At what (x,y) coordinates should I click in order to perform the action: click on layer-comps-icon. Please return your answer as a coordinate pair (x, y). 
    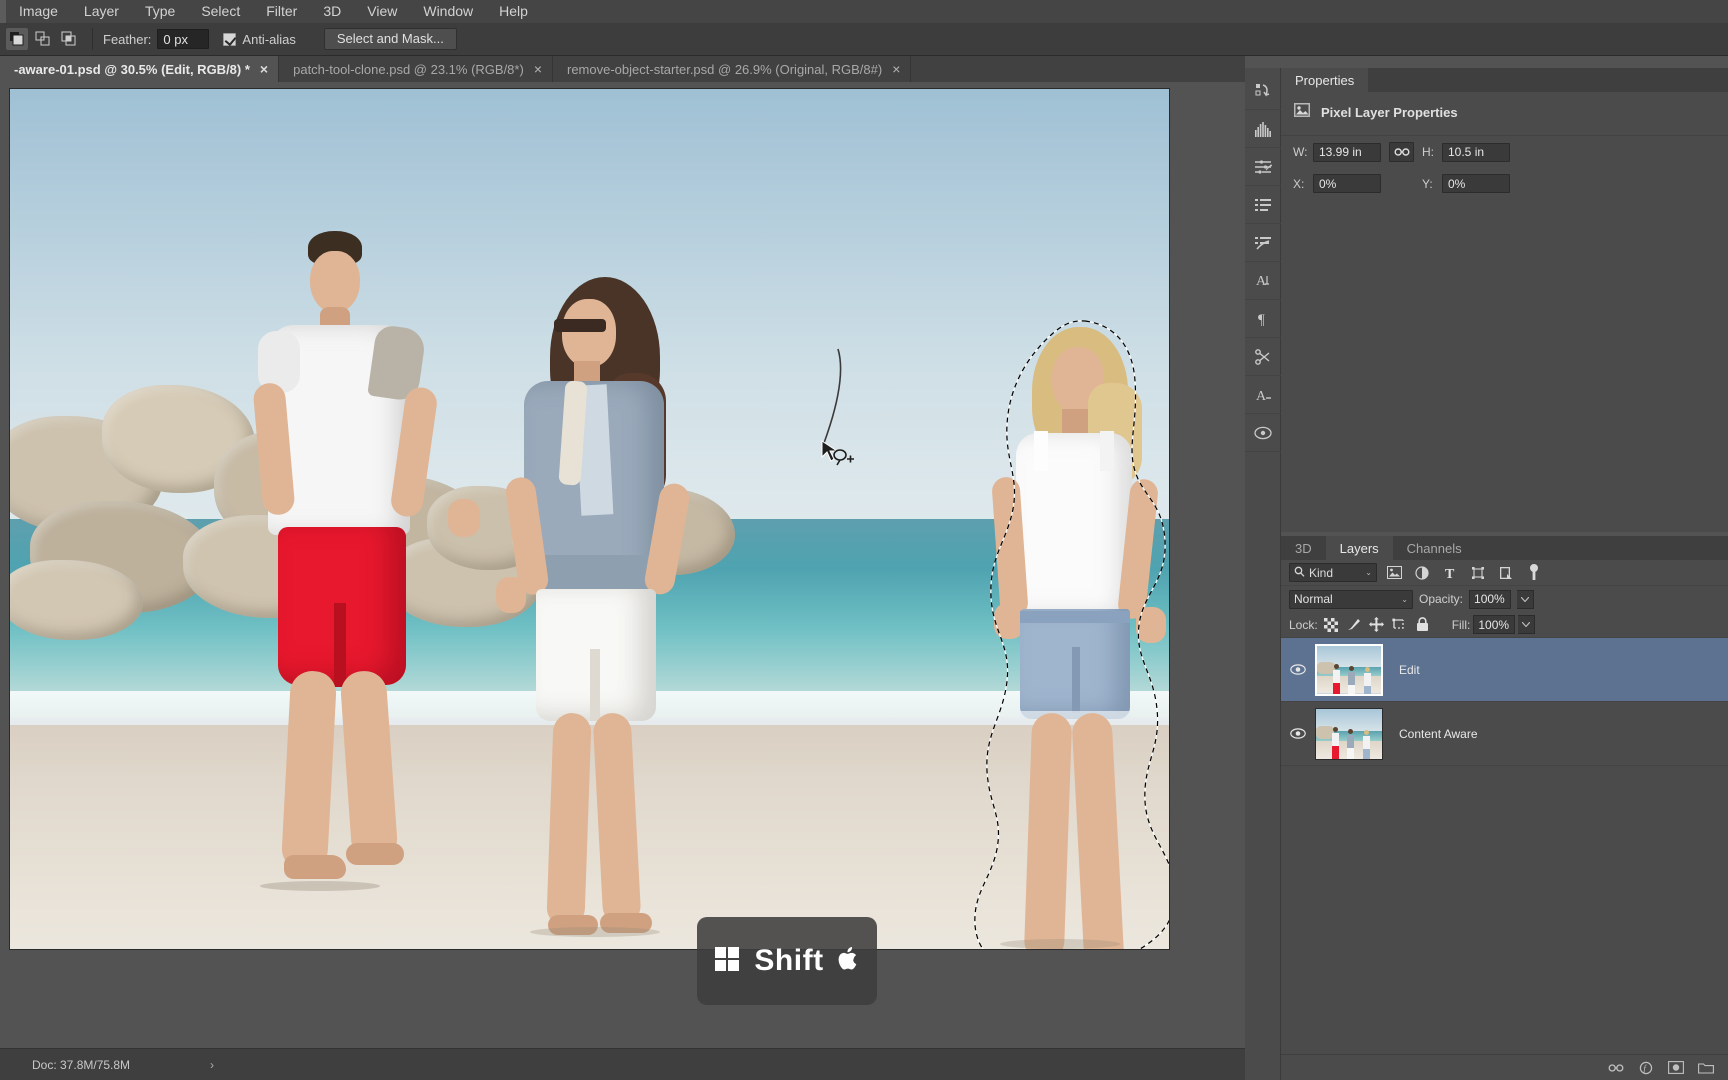
    Looking at the image, I should click on (1263, 205).